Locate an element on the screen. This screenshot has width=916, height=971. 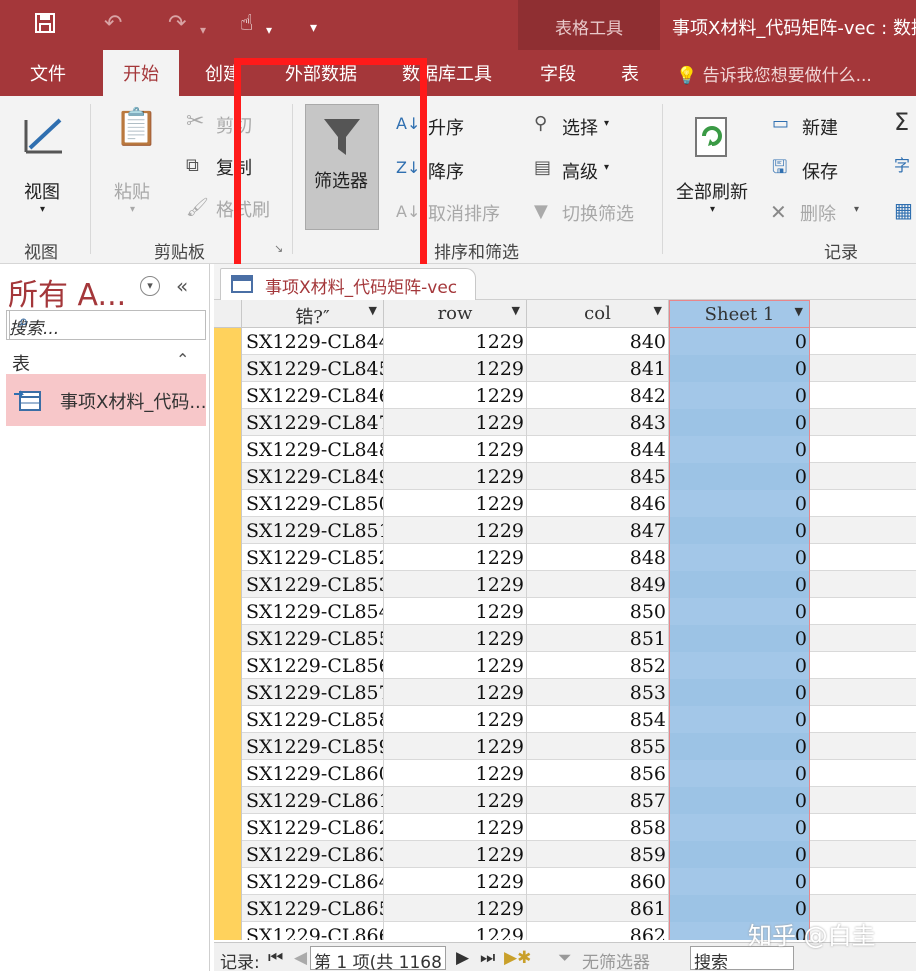
cell-code: SX1229-CL851 is located at coordinates (313, 530).